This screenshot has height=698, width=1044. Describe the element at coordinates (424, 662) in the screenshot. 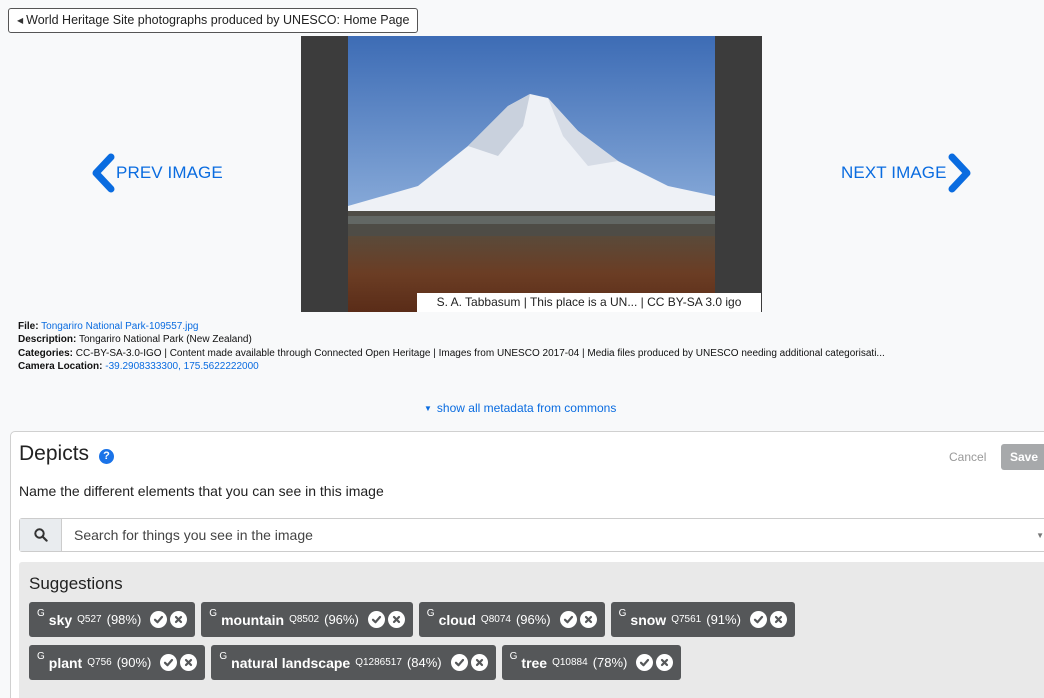

I see `suggestion-confidence: (84%)` at that location.